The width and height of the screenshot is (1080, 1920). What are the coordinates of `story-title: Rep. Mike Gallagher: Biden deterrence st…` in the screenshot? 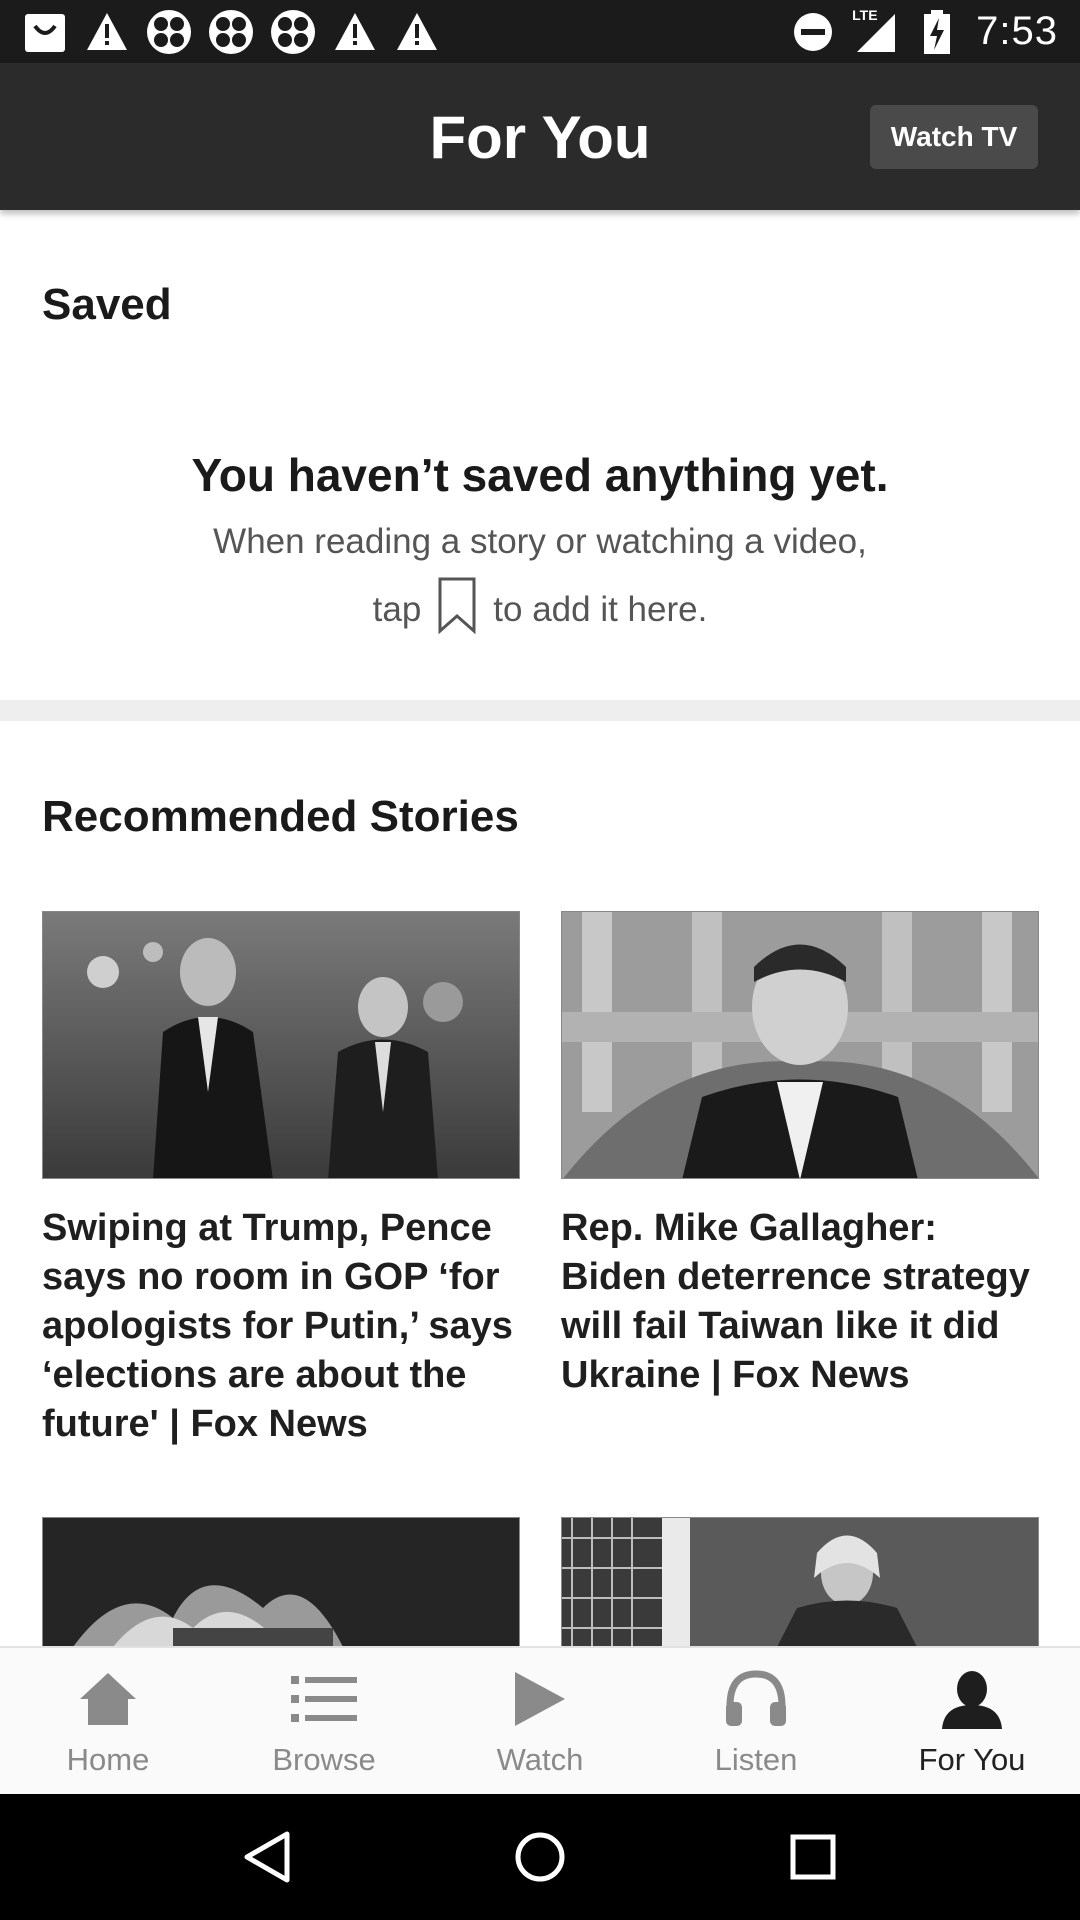 It's located at (800, 1302).